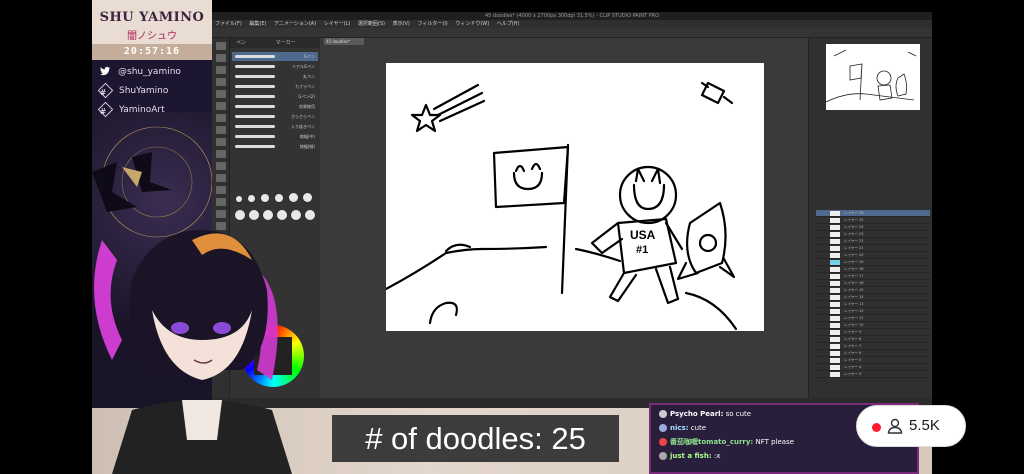 This screenshot has height=474, width=1024. I want to click on layer-item: レイヤー 16, so click(873, 283).